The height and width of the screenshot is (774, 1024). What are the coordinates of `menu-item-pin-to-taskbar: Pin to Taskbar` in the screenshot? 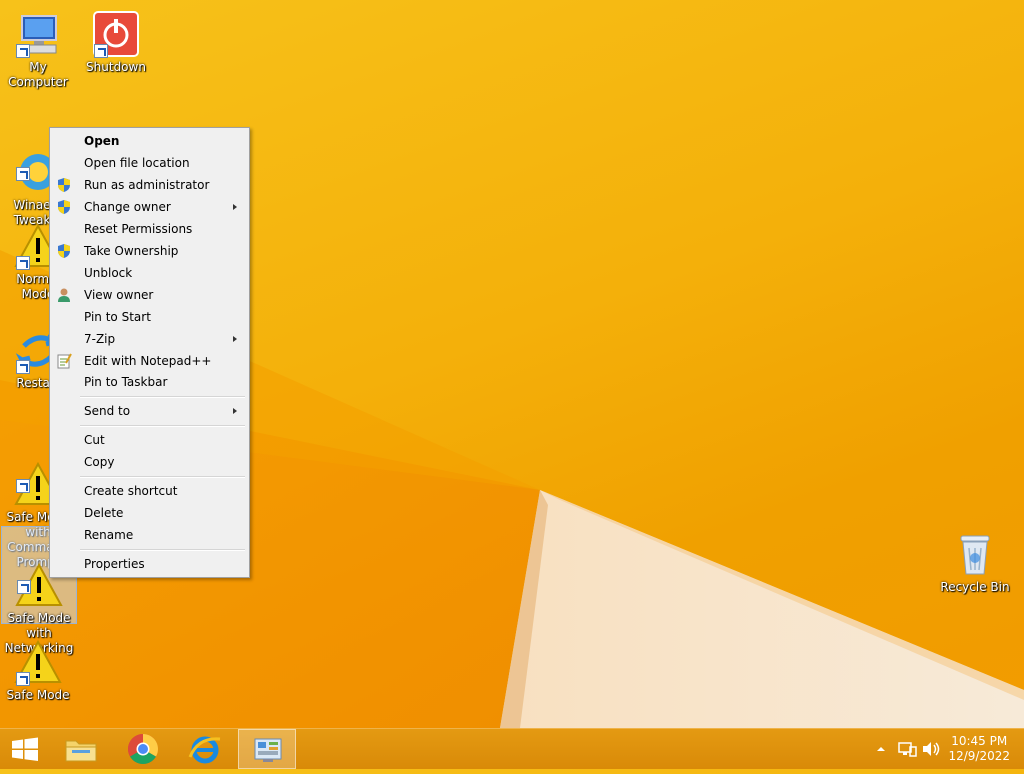 It's located at (149, 382).